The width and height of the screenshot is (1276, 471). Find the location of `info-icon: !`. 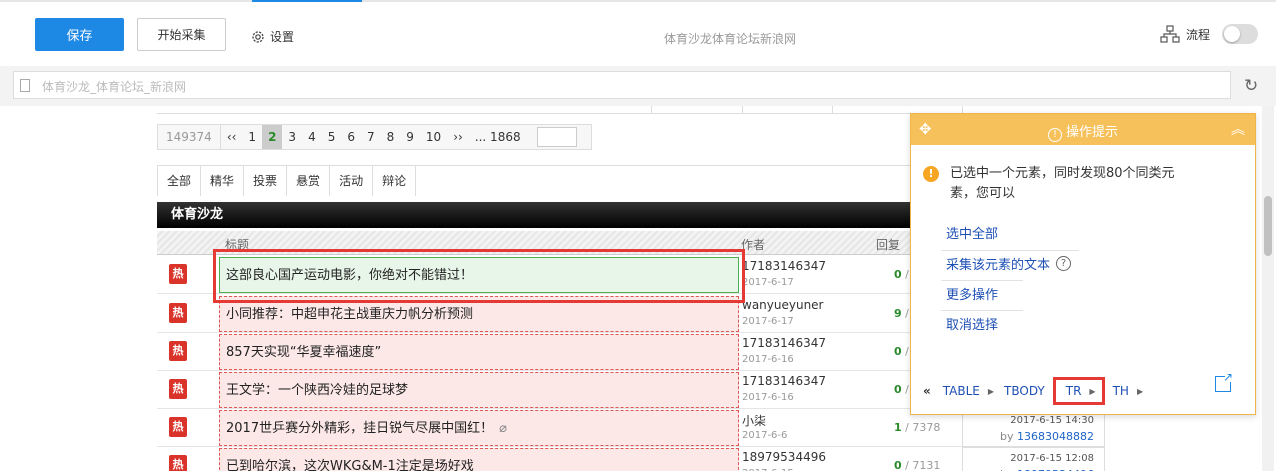

info-icon: ! is located at coordinates (1054, 135).